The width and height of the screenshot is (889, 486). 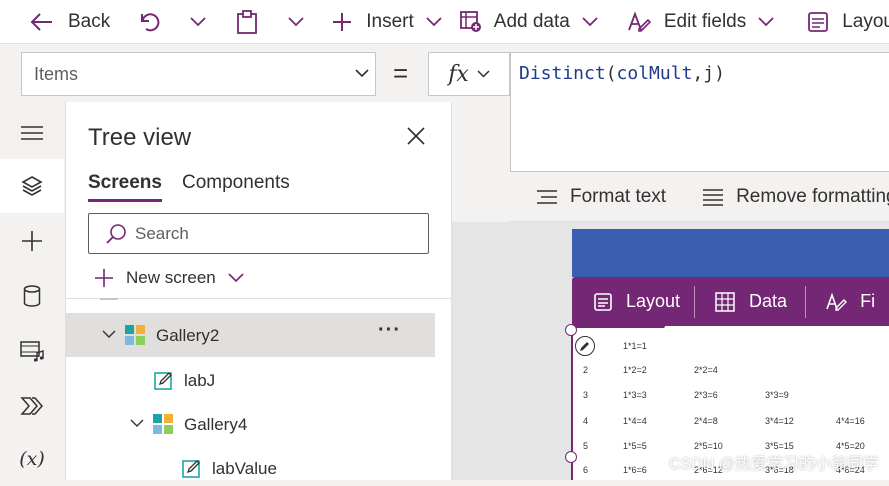 I want to click on format-text-label: Format text, so click(x=618, y=196).